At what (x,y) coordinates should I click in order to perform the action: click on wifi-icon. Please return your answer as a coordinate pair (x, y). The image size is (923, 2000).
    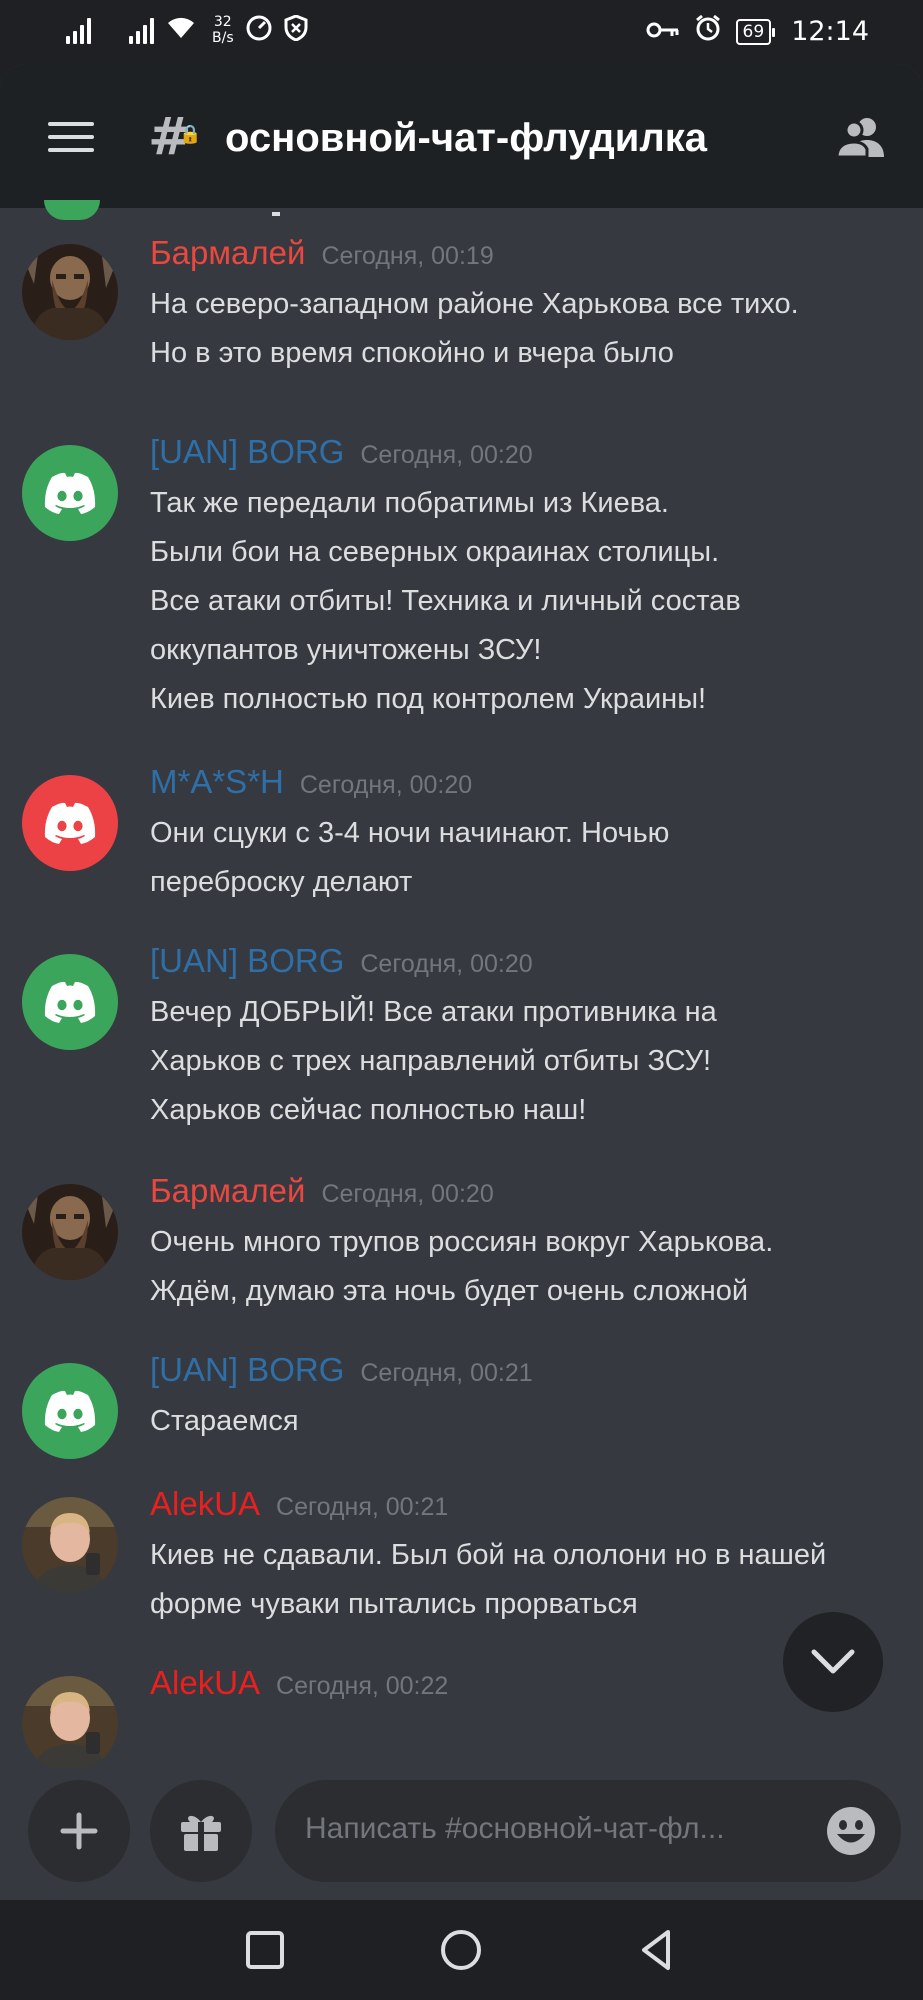
    Looking at the image, I should click on (181, 30).